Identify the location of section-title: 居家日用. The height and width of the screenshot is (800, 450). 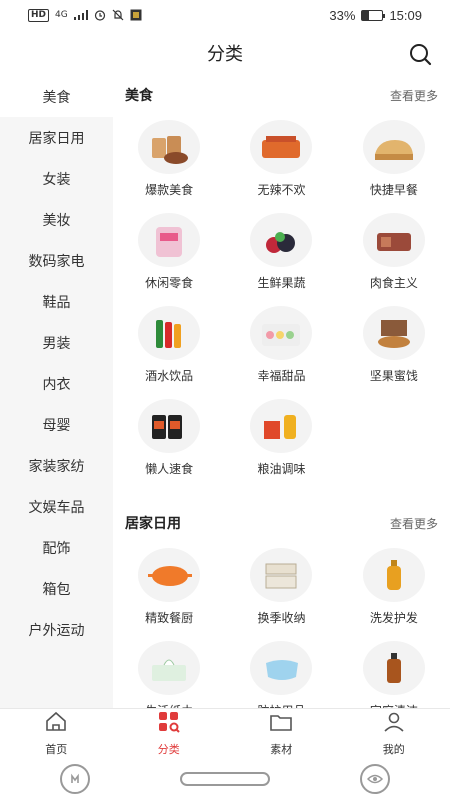
(153, 524).